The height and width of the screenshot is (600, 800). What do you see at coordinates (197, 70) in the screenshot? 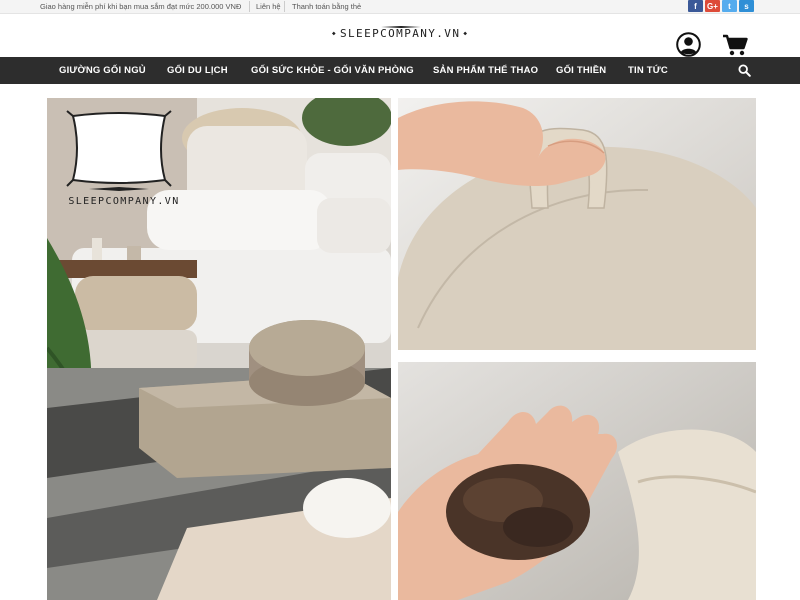
I see `nav-item-goi-du-lich: GỐI DU LỊCH` at bounding box center [197, 70].